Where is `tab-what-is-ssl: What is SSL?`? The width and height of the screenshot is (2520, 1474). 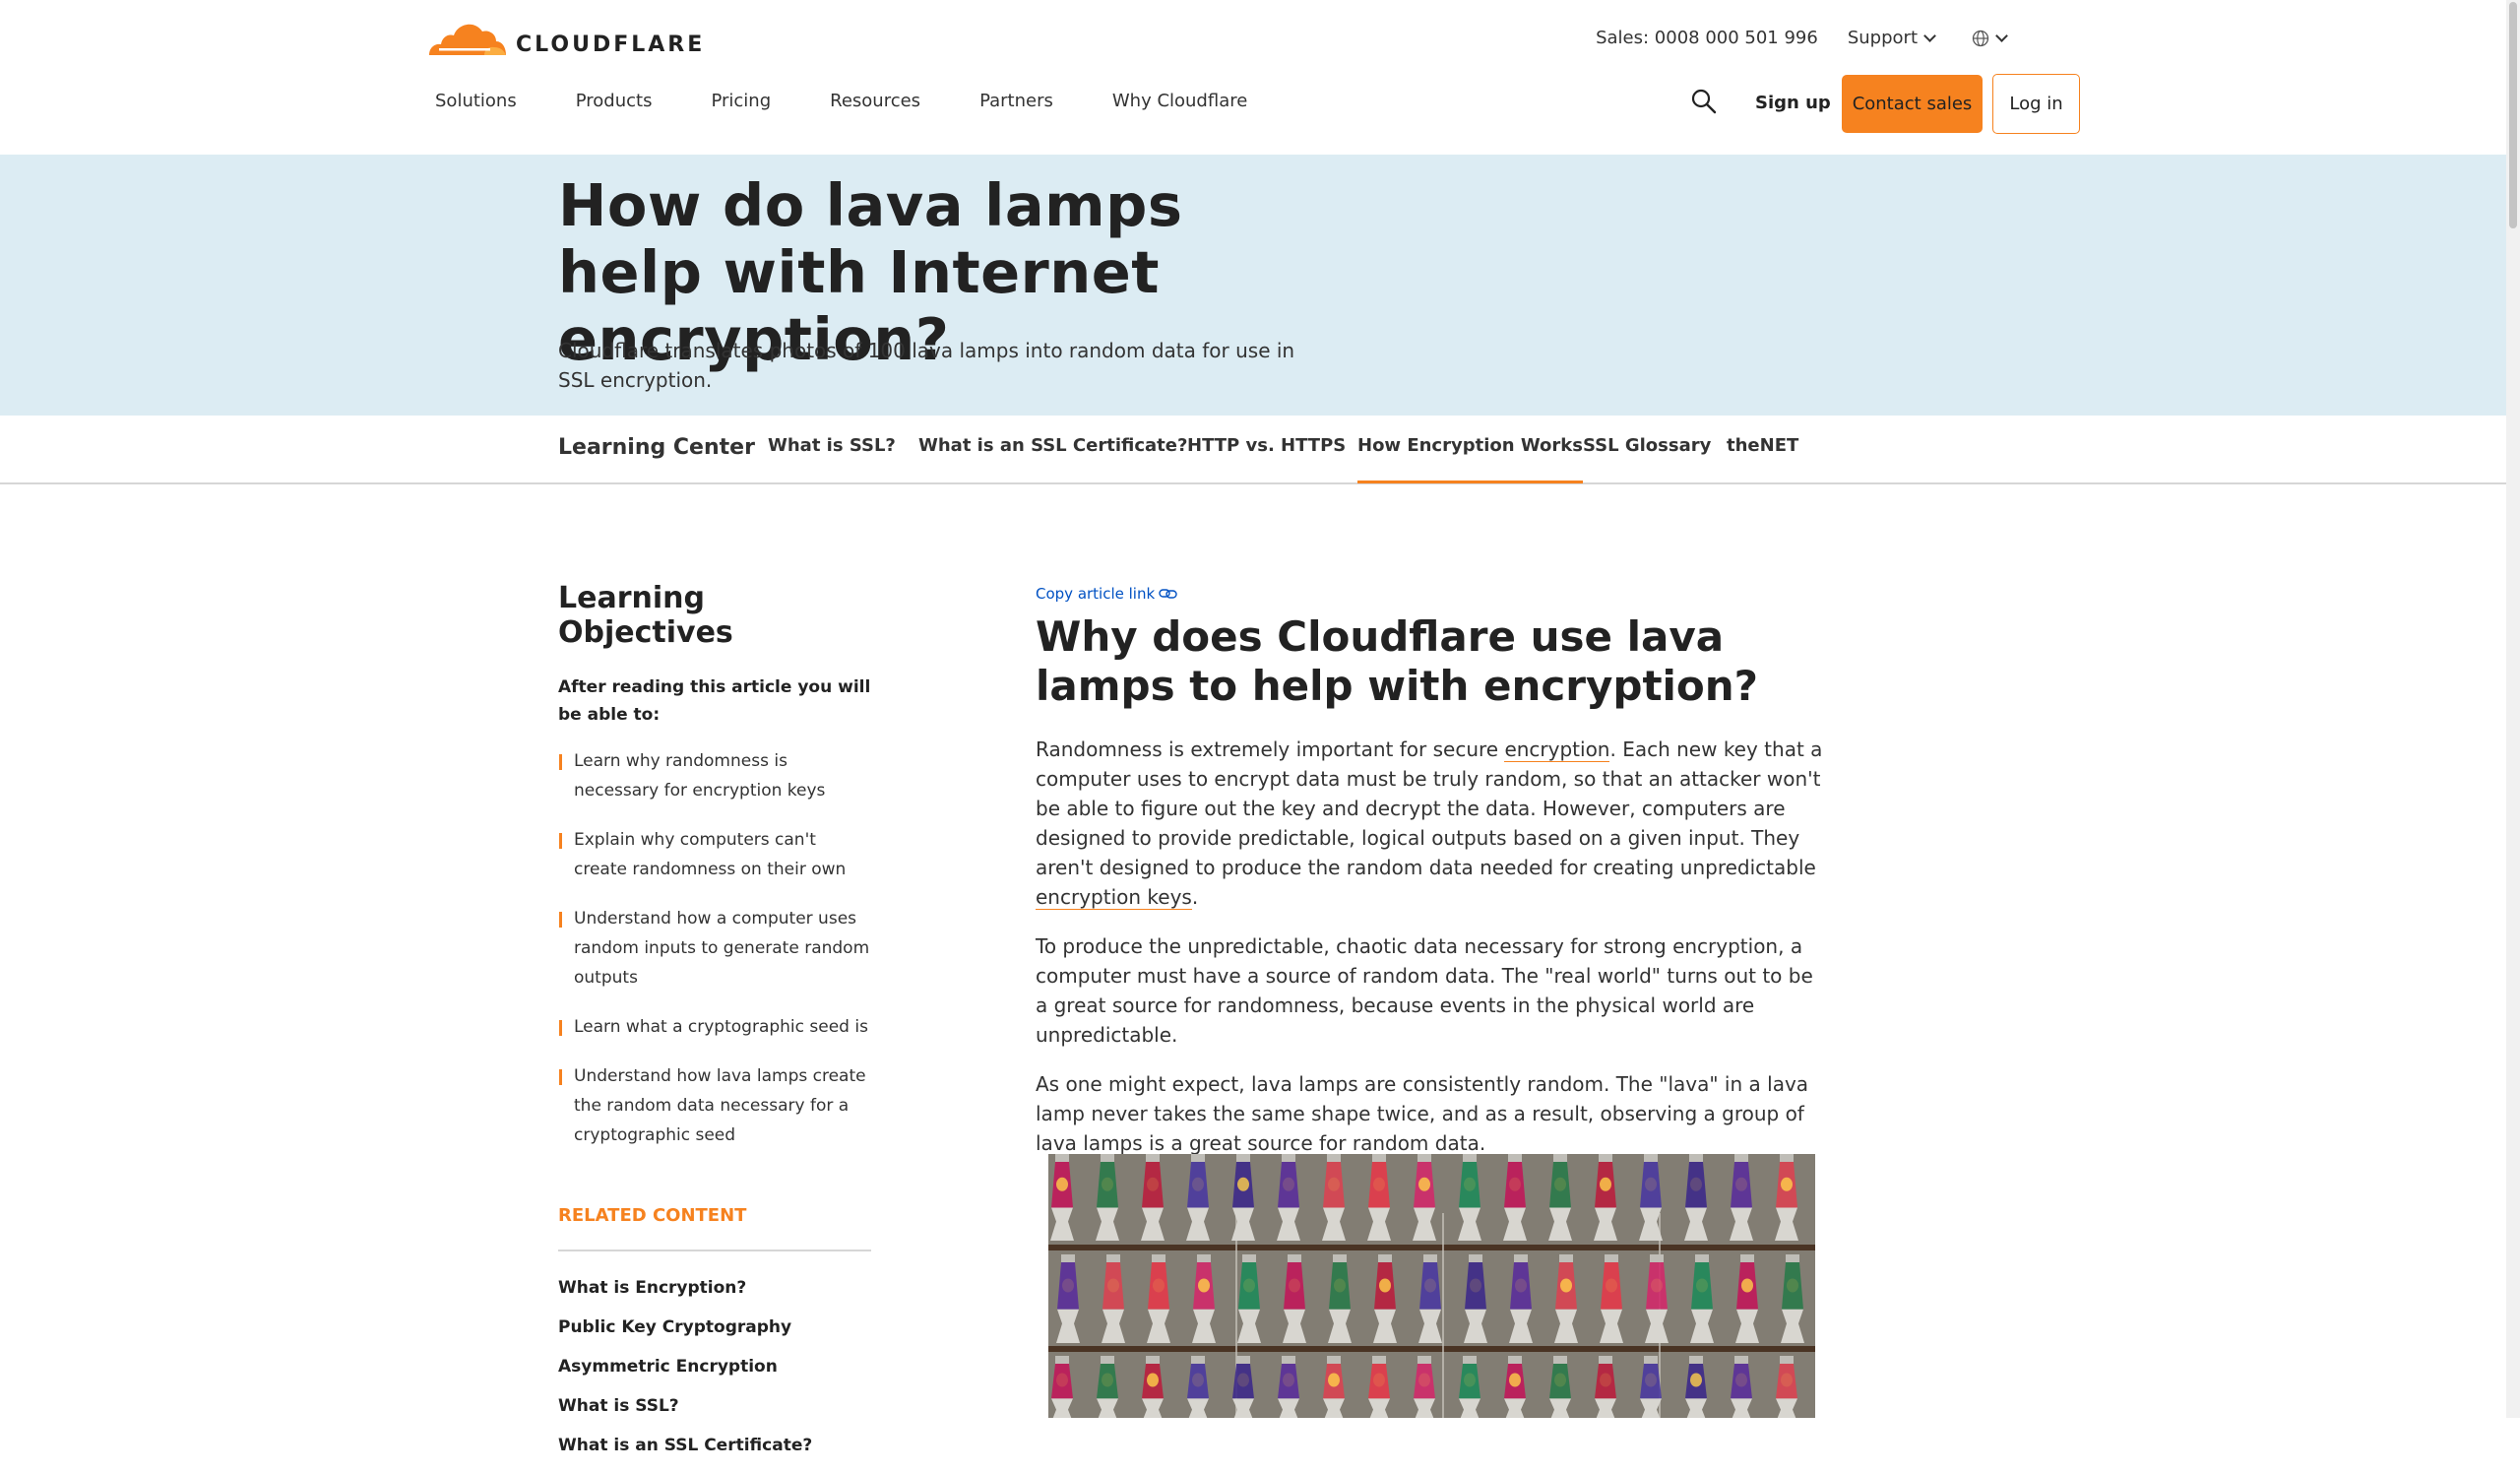
tab-what-is-ssl: What is SSL? is located at coordinates (832, 458).